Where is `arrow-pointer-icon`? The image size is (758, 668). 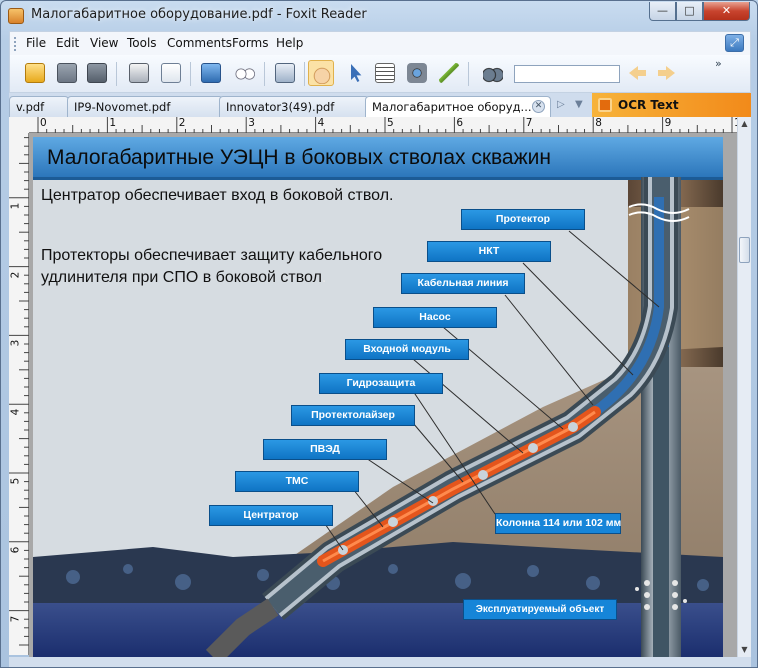
arrow-pointer-icon is located at coordinates (356, 73).